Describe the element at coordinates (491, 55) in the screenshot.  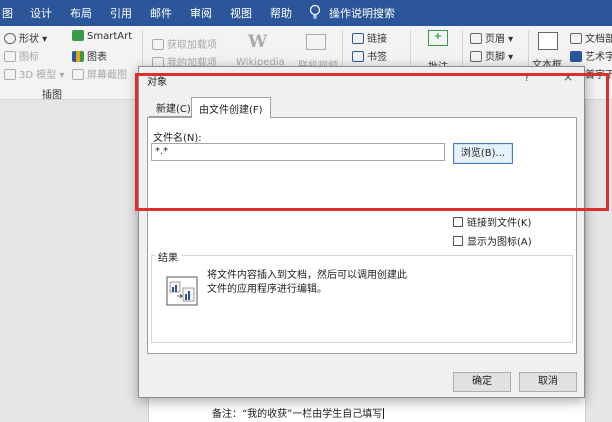
I see `footer-button: 页脚 ▾` at that location.